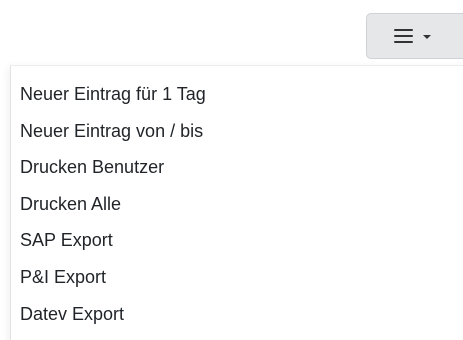 Image resolution: width=463 pixels, height=340 pixels. I want to click on menu-item-drucken-alle: Drucken Alle, so click(237, 204).